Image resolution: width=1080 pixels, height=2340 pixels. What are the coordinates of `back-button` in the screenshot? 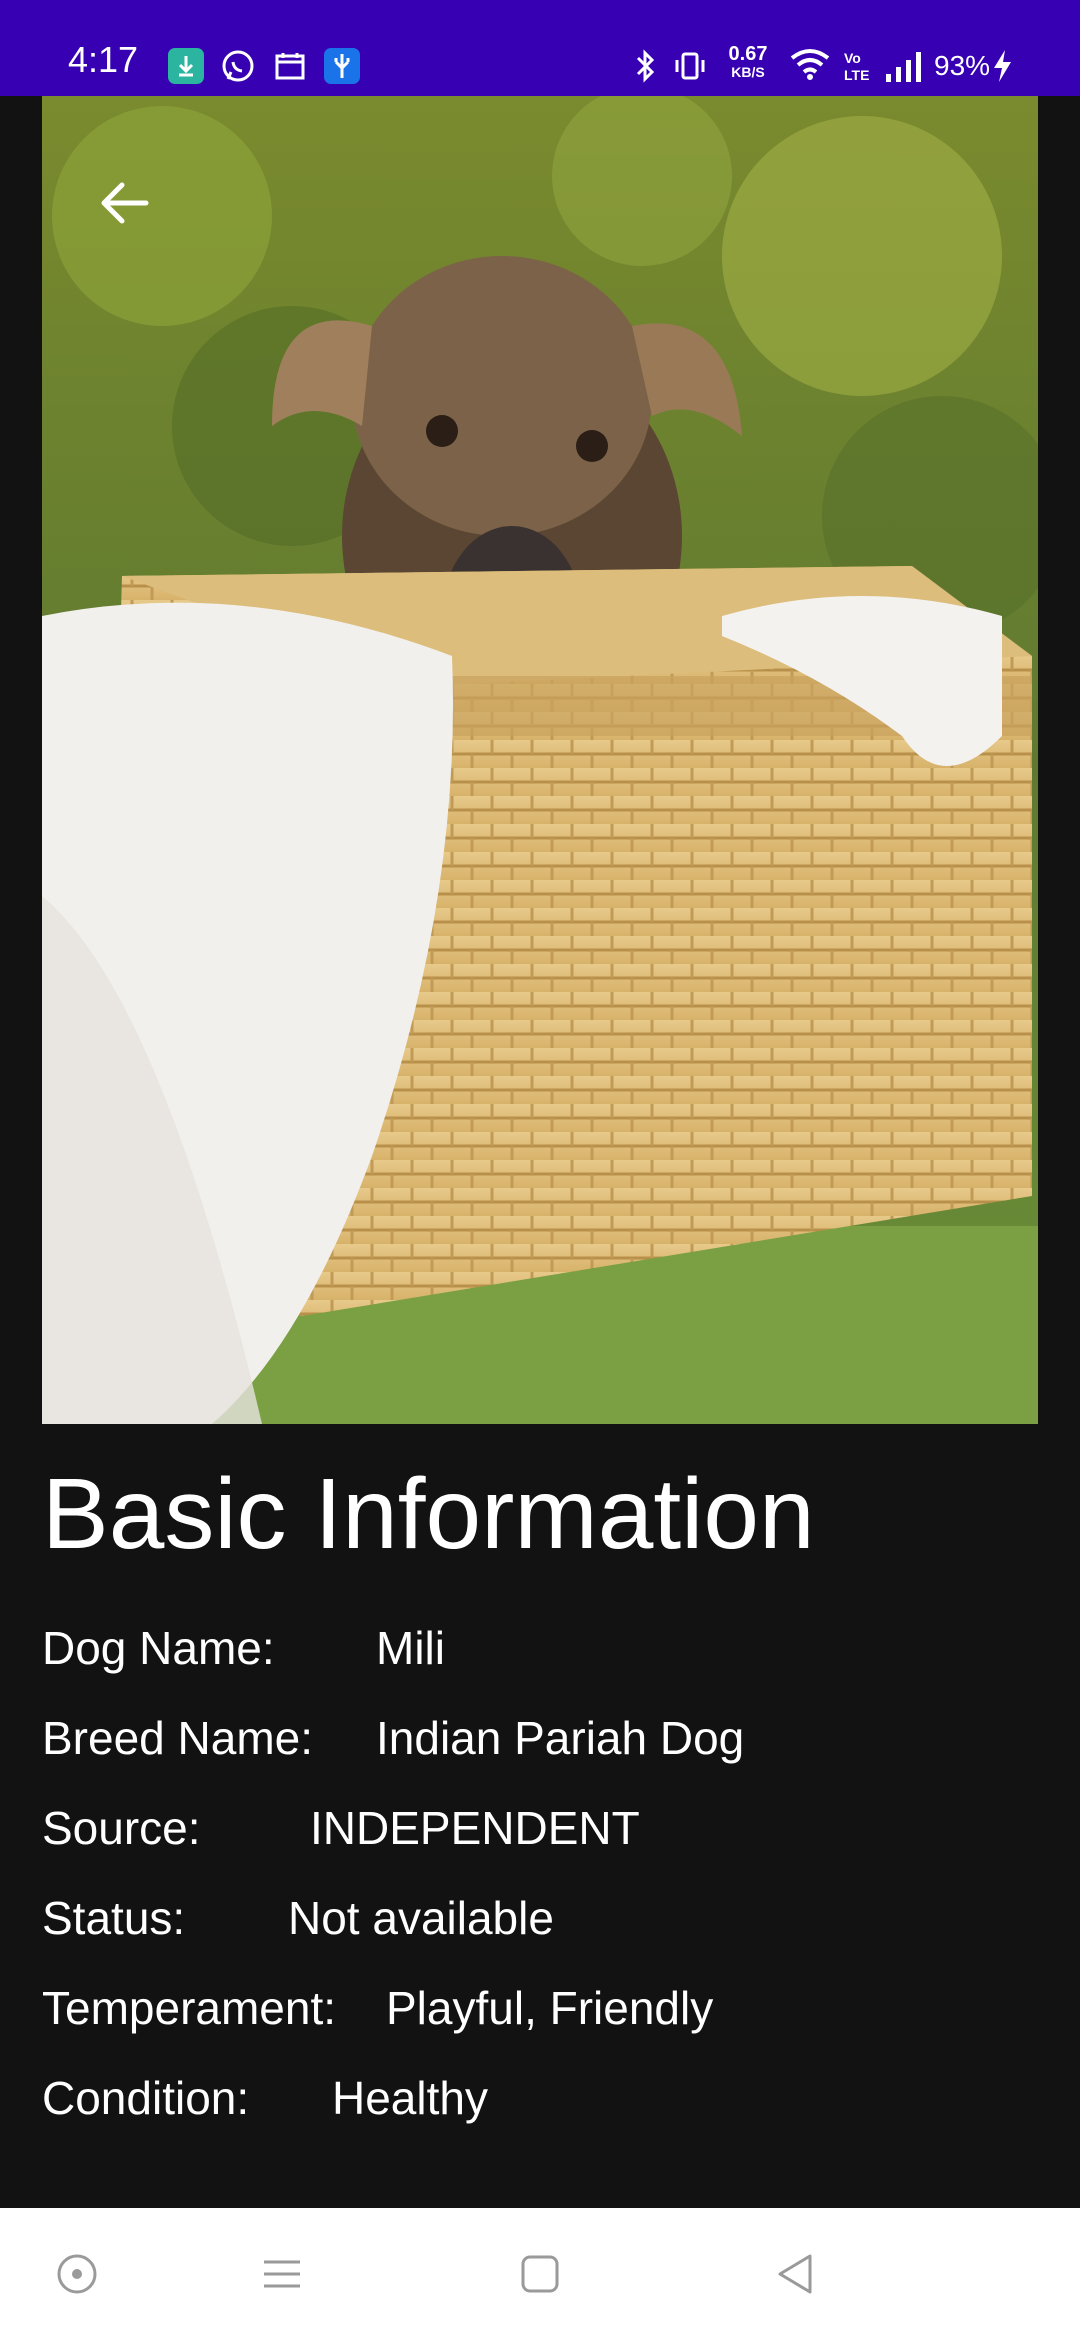 It's located at (124, 203).